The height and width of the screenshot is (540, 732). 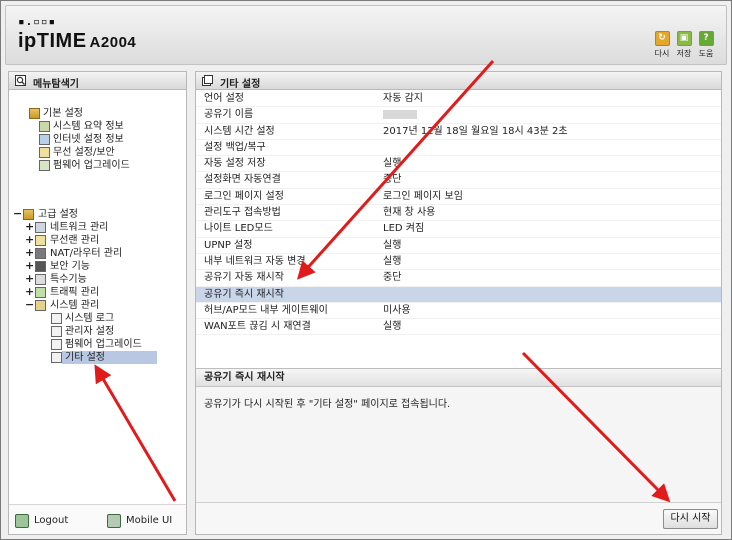 I want to click on setting-key: WAN포트 끊김 시 재연결, so click(x=257, y=327).